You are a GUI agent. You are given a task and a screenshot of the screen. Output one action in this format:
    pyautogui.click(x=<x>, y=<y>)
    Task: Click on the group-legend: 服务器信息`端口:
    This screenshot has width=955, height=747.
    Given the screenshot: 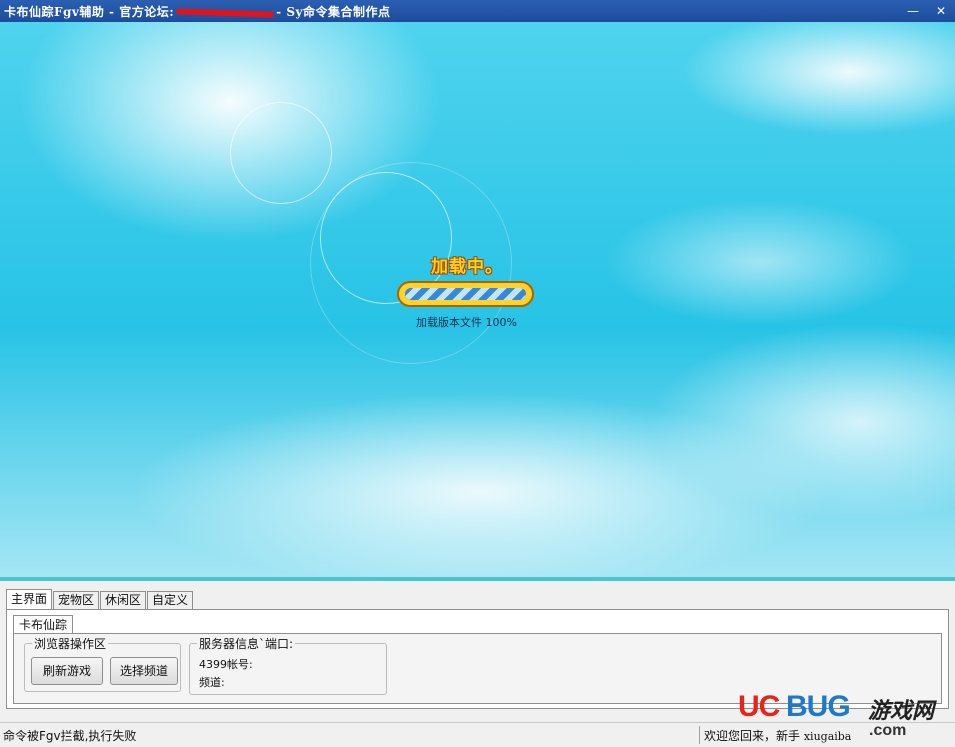 What is the action you would take?
    pyautogui.click(x=246, y=643)
    